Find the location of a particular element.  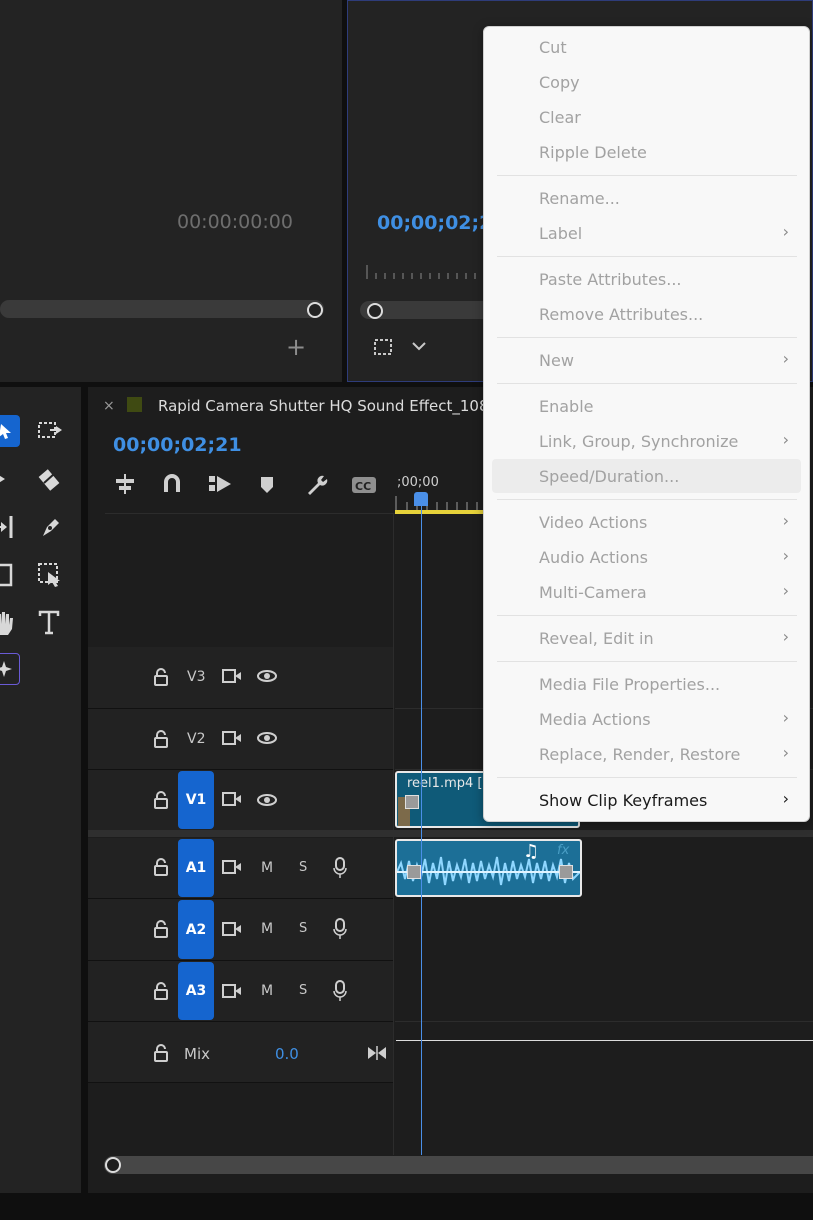

menu-item-multi-camera: Multi-Camera is located at coordinates (593, 592).